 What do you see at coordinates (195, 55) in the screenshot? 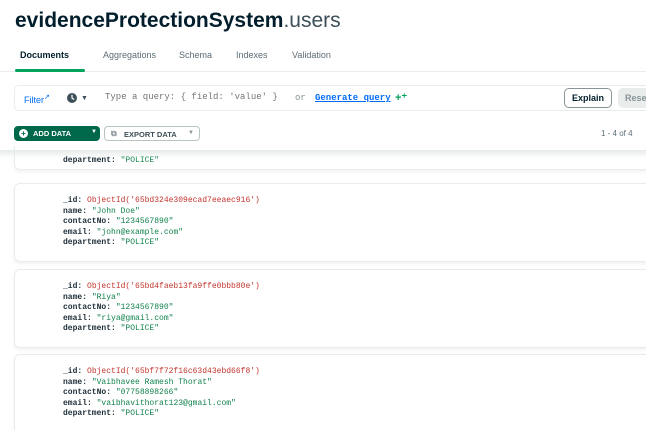
I see `tab-schema: Schema` at bounding box center [195, 55].